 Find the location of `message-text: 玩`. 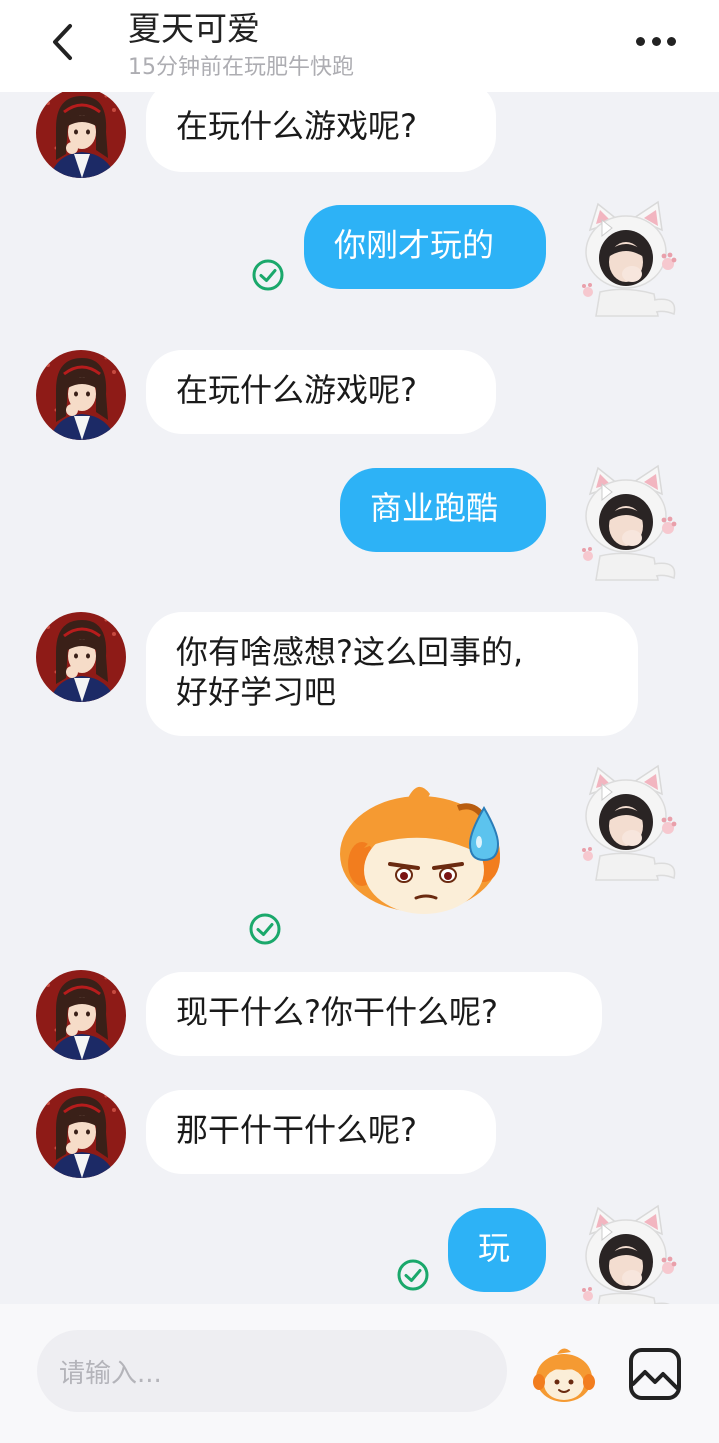

message-text: 玩 is located at coordinates (494, 1248).